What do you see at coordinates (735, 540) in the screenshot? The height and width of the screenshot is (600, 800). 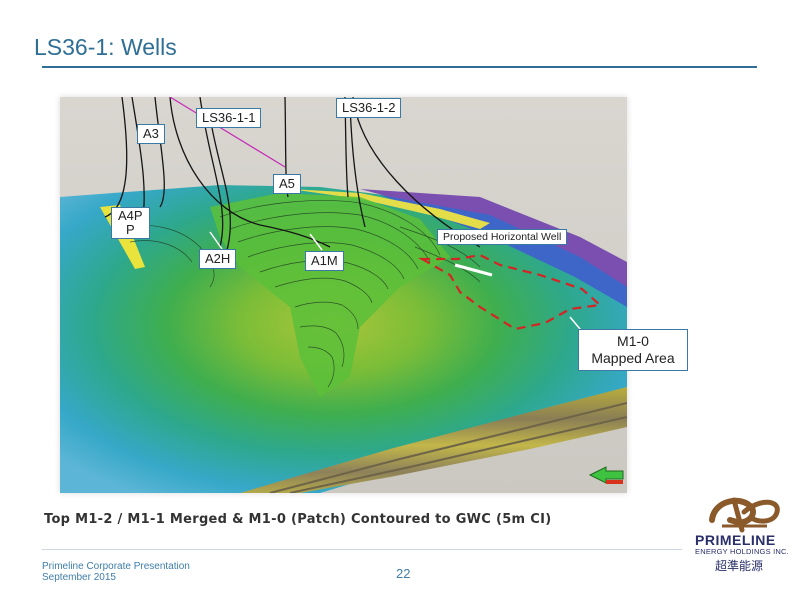 I see `logo-name: PRIMELINE` at bounding box center [735, 540].